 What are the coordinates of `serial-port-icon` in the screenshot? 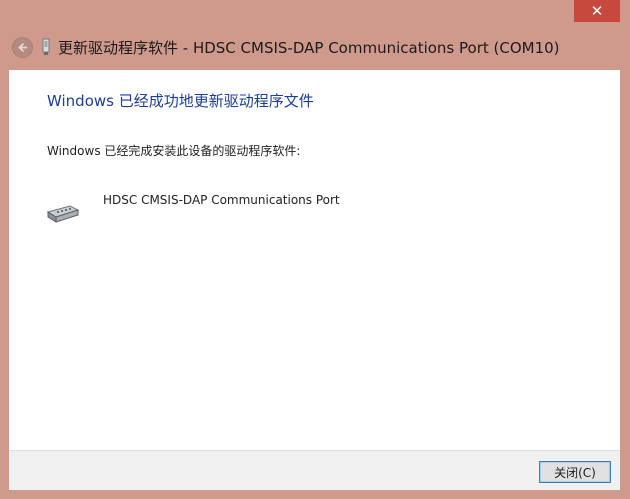 It's located at (63, 214).